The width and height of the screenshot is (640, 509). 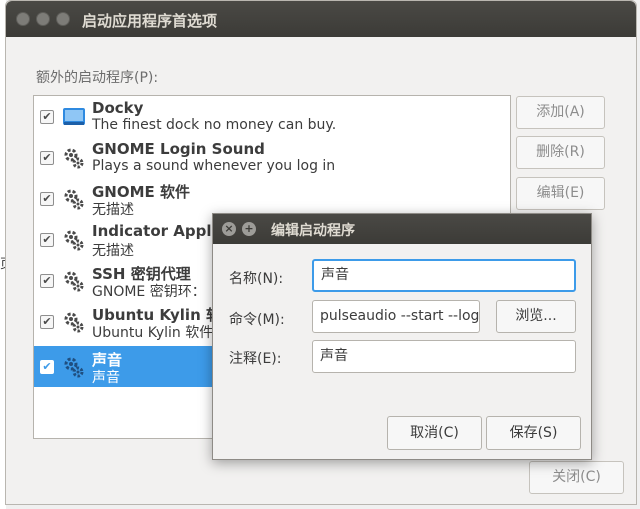 I want to click on add-button: 添加(A), so click(x=560, y=112).